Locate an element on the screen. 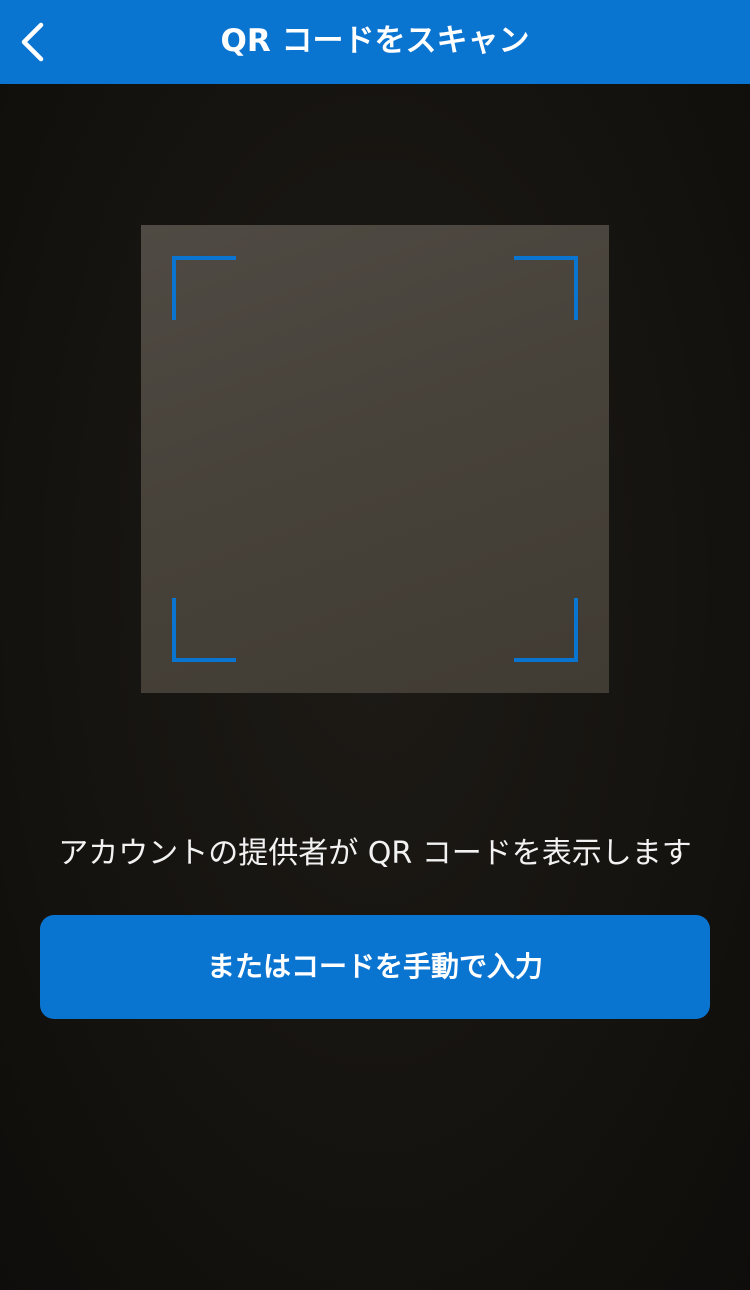 This screenshot has width=750, height=1290. page-title: QR コードをスキャン is located at coordinates (375, 41).